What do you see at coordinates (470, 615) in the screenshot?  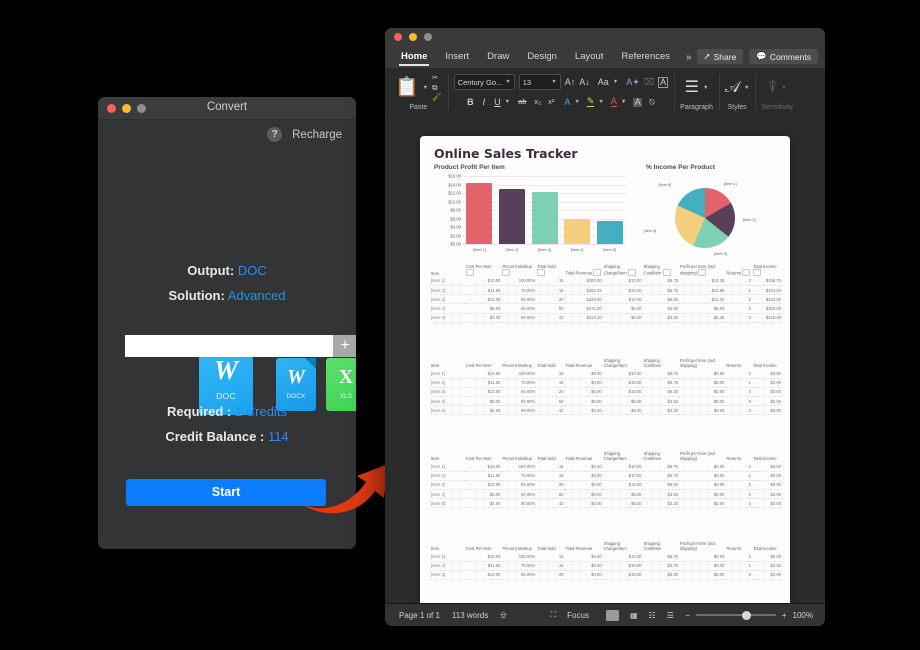 I see `word-count: 113 words` at bounding box center [470, 615].